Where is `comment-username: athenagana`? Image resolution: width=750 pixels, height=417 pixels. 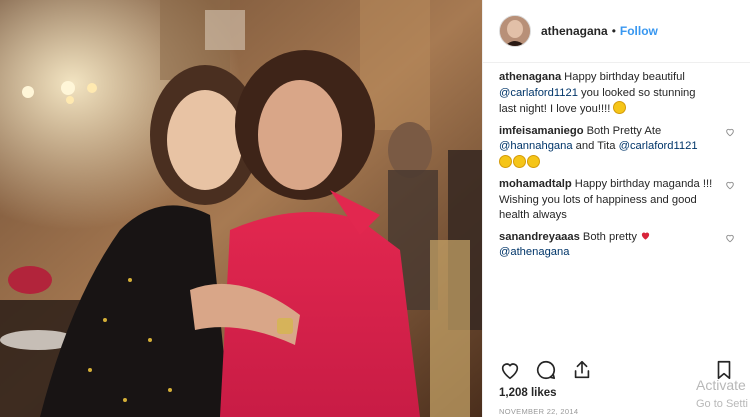 comment-username: athenagana is located at coordinates (530, 77).